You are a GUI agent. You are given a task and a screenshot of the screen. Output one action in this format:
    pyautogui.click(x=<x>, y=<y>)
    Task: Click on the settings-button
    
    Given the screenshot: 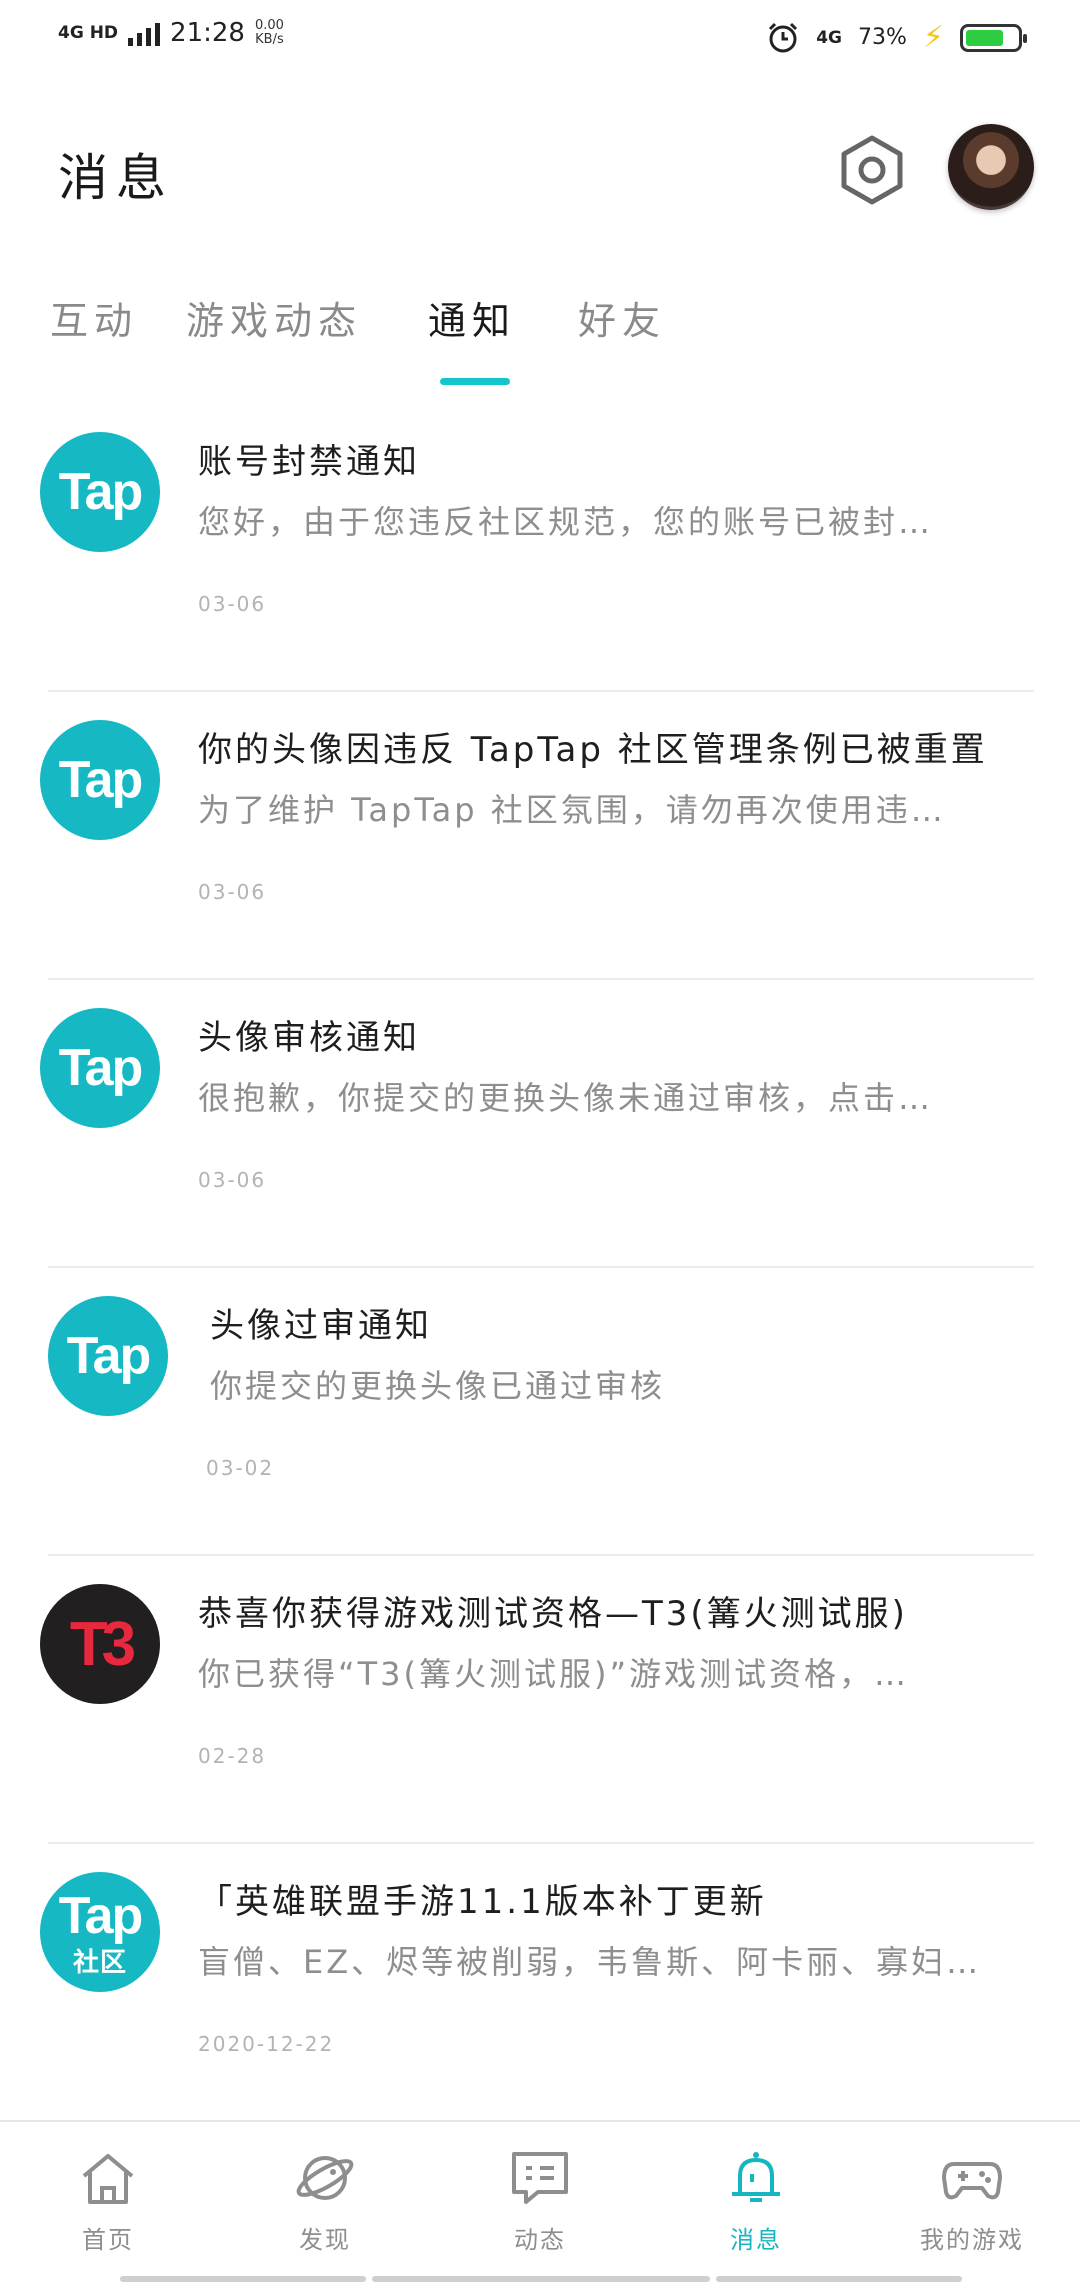 What is the action you would take?
    pyautogui.click(x=872, y=170)
    